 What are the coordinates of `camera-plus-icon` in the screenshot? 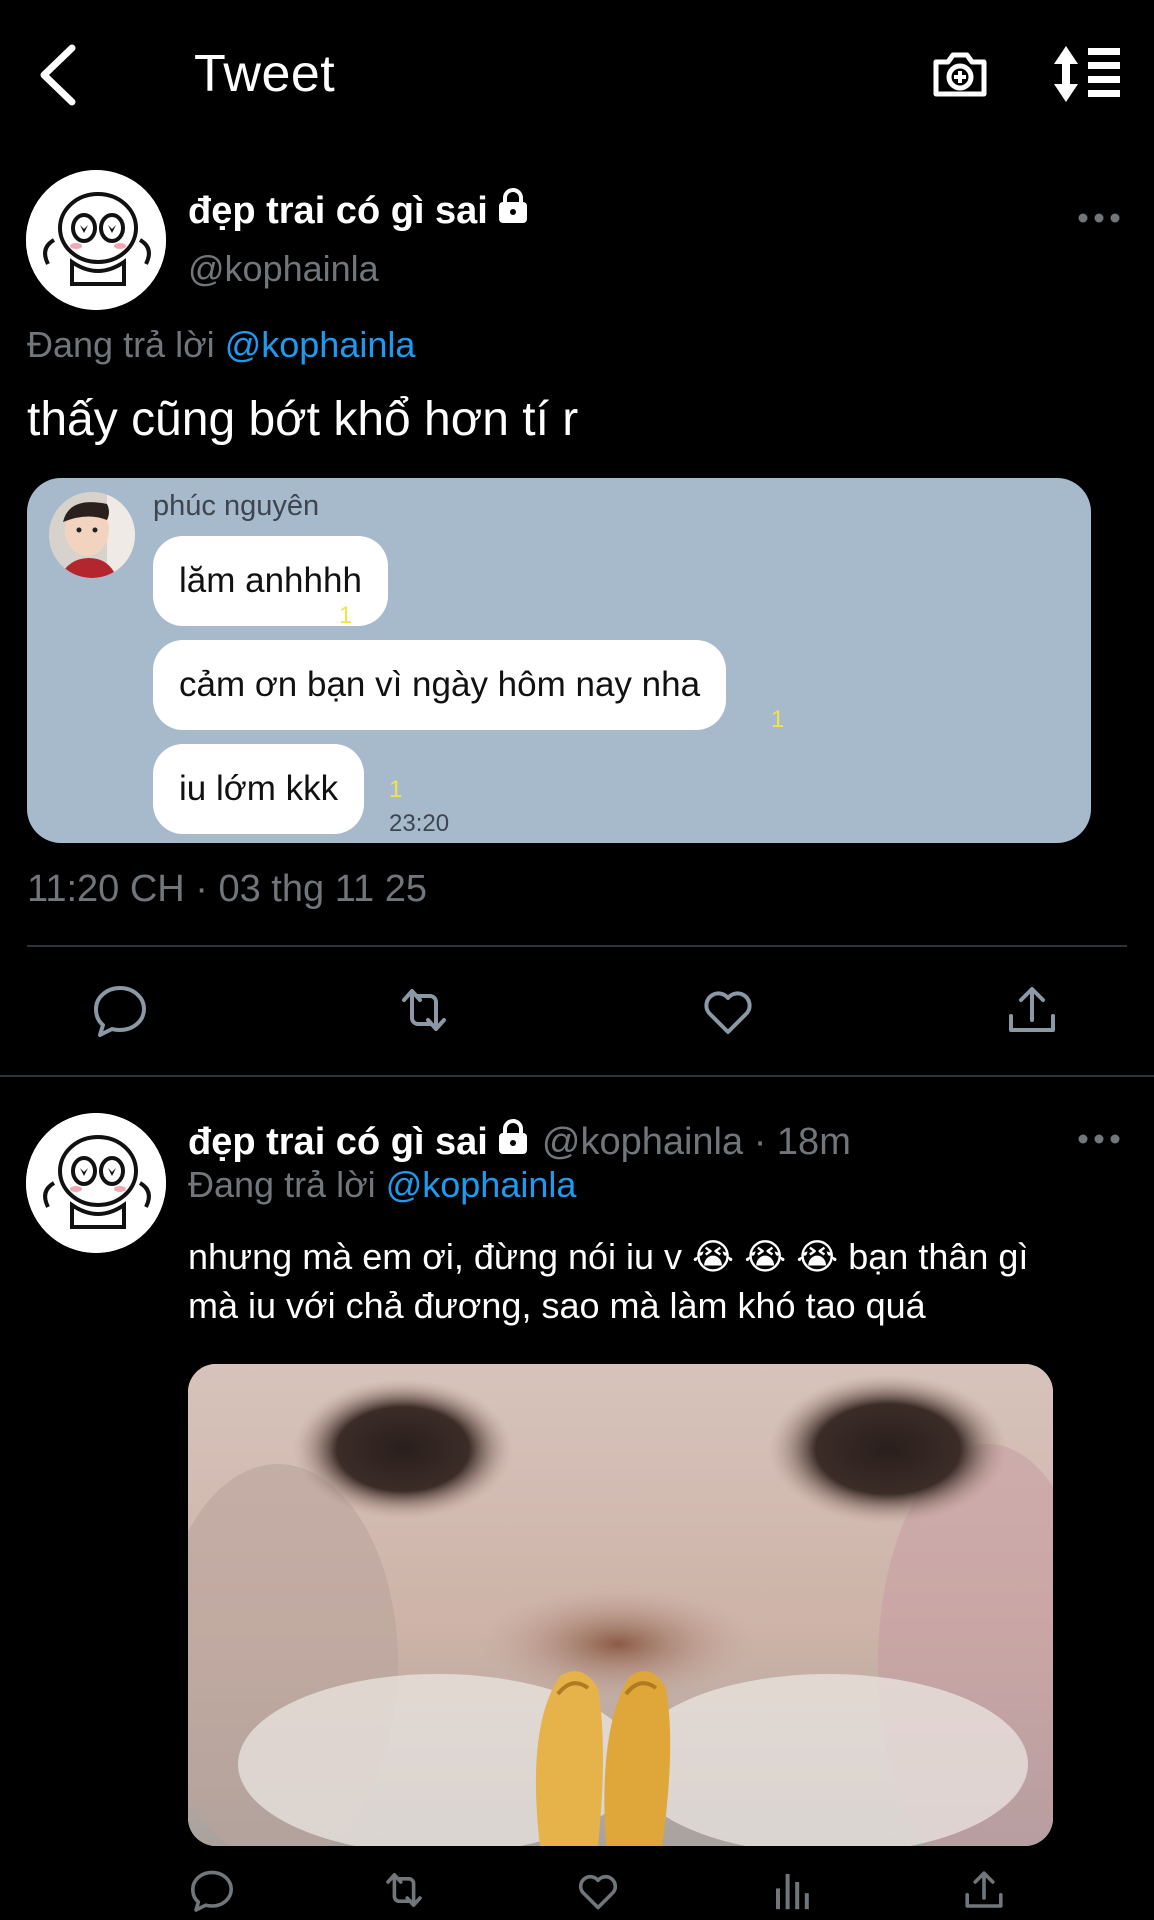 It's located at (960, 74).